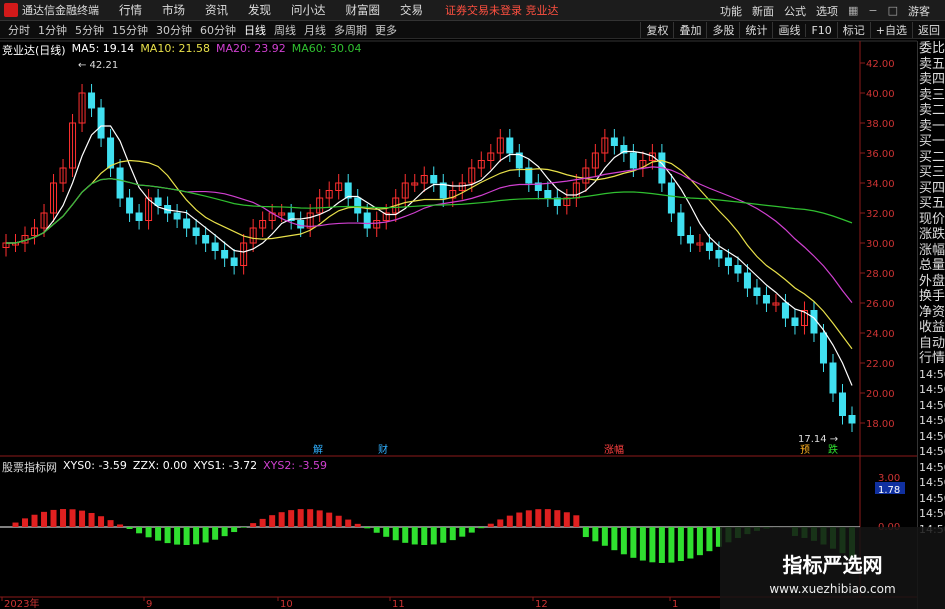 Image resolution: width=945 pixels, height=609 pixels. Describe the element at coordinates (675, 604) in the screenshot. I see `x-tick-label: 1` at that location.